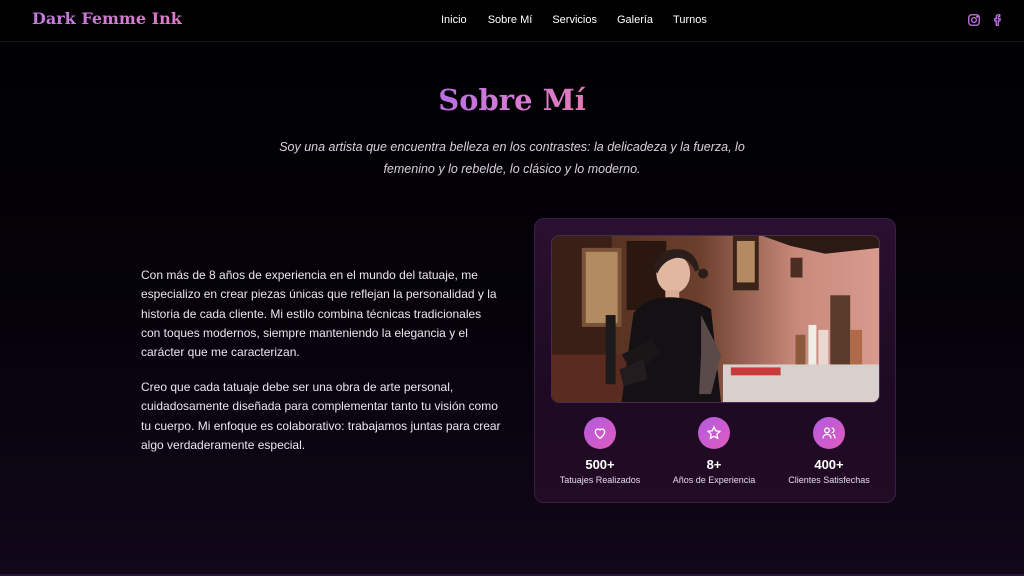 The width and height of the screenshot is (1024, 576). What do you see at coordinates (714, 433) in the screenshot?
I see `star-icon` at bounding box center [714, 433].